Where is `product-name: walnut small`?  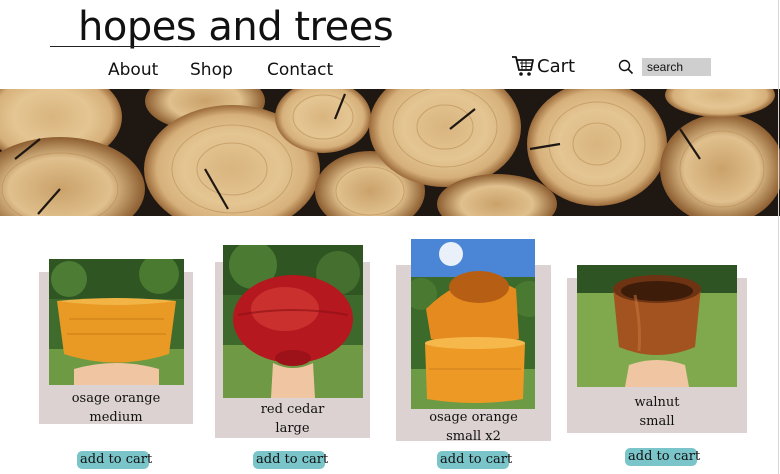
product-name: walnut small is located at coordinates (657, 412).